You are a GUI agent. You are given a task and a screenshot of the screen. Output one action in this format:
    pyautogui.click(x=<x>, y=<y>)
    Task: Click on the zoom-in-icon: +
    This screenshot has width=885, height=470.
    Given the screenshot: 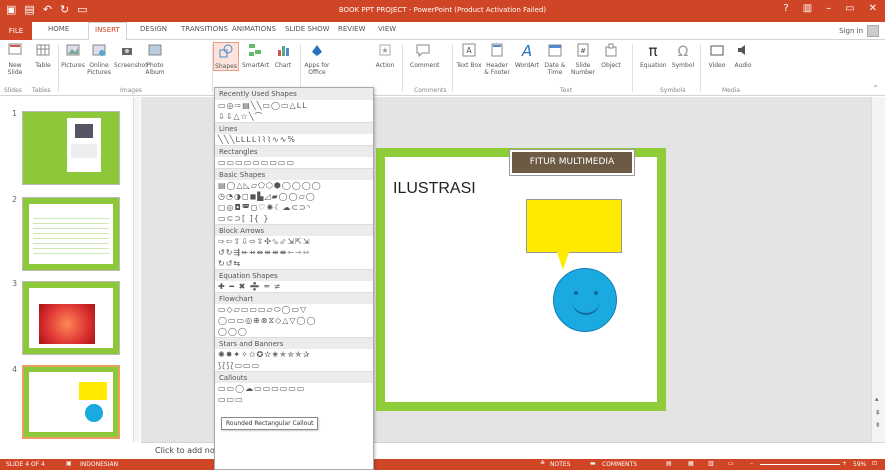 What is the action you would take?
    pyautogui.click(x=844, y=463)
    